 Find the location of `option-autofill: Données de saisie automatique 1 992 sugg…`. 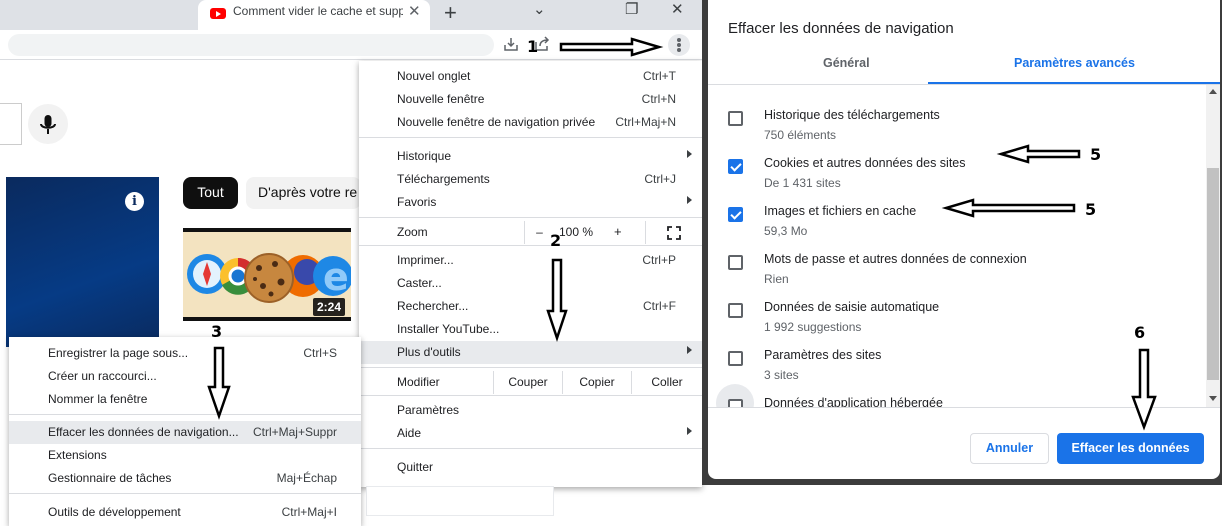

option-autofill: Données de saisie automatique 1 992 sugg… is located at coordinates (957, 310).